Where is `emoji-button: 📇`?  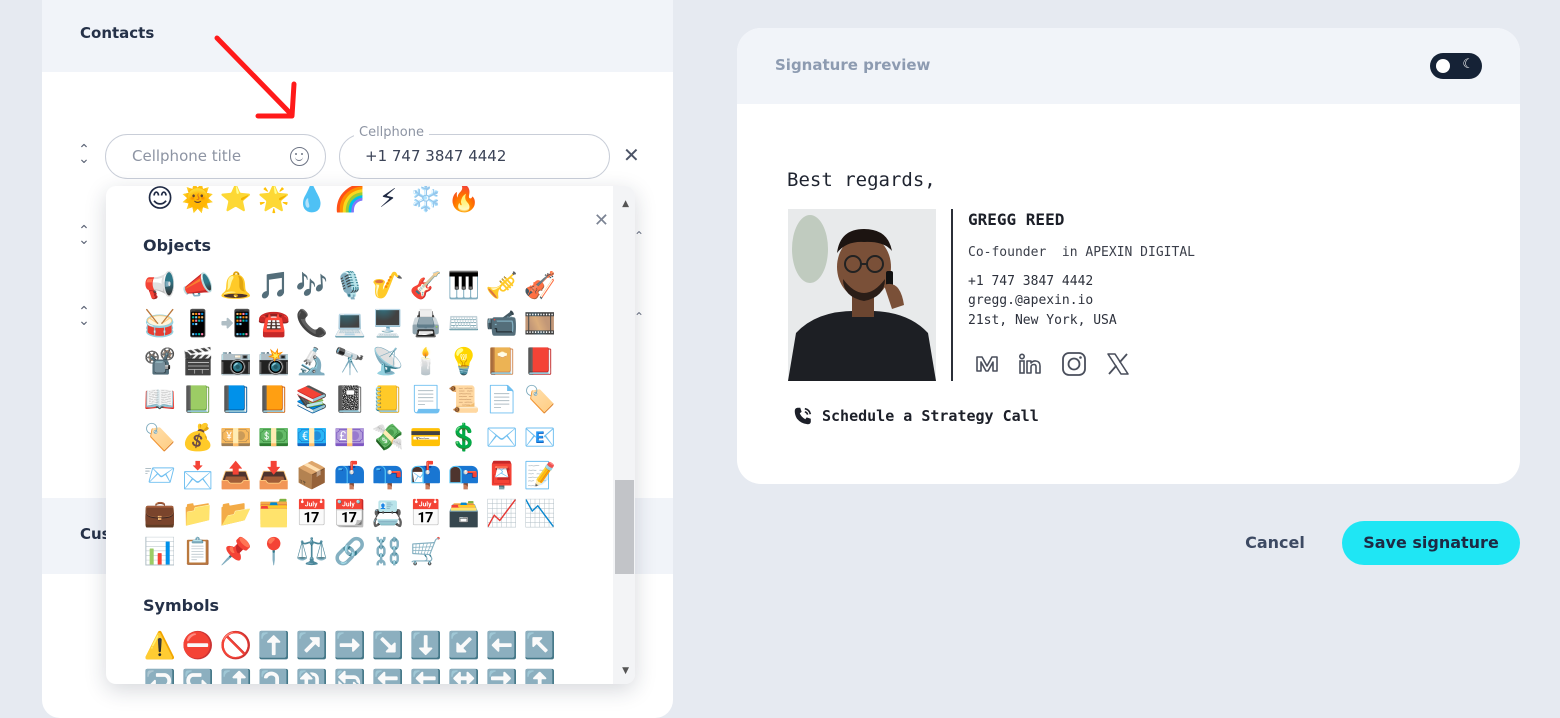 emoji-button: 📇 is located at coordinates (388, 514).